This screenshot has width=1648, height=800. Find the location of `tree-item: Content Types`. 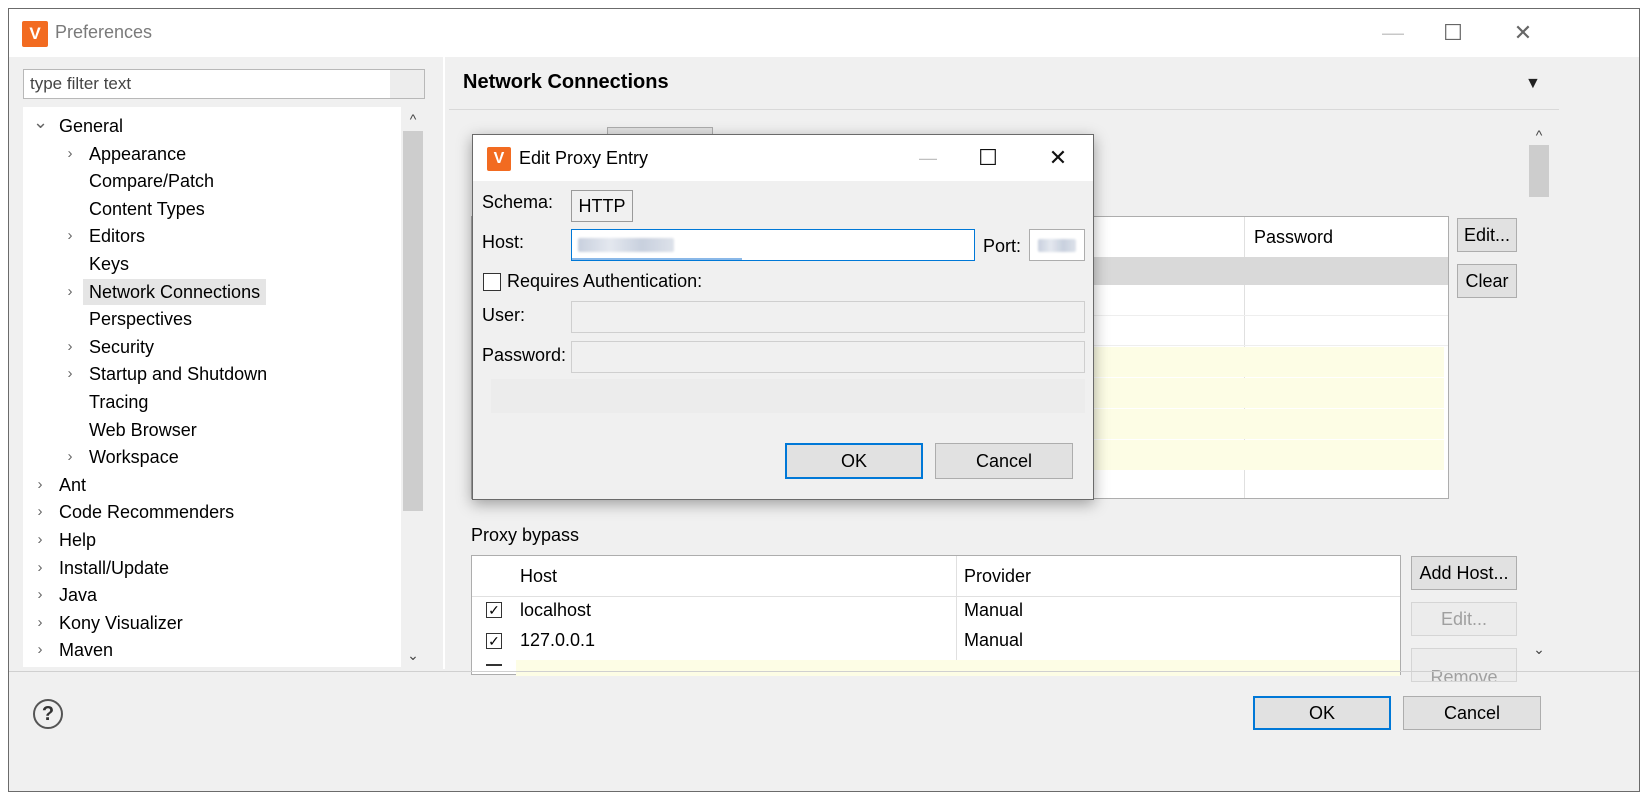

tree-item: Content Types is located at coordinates (211, 209).